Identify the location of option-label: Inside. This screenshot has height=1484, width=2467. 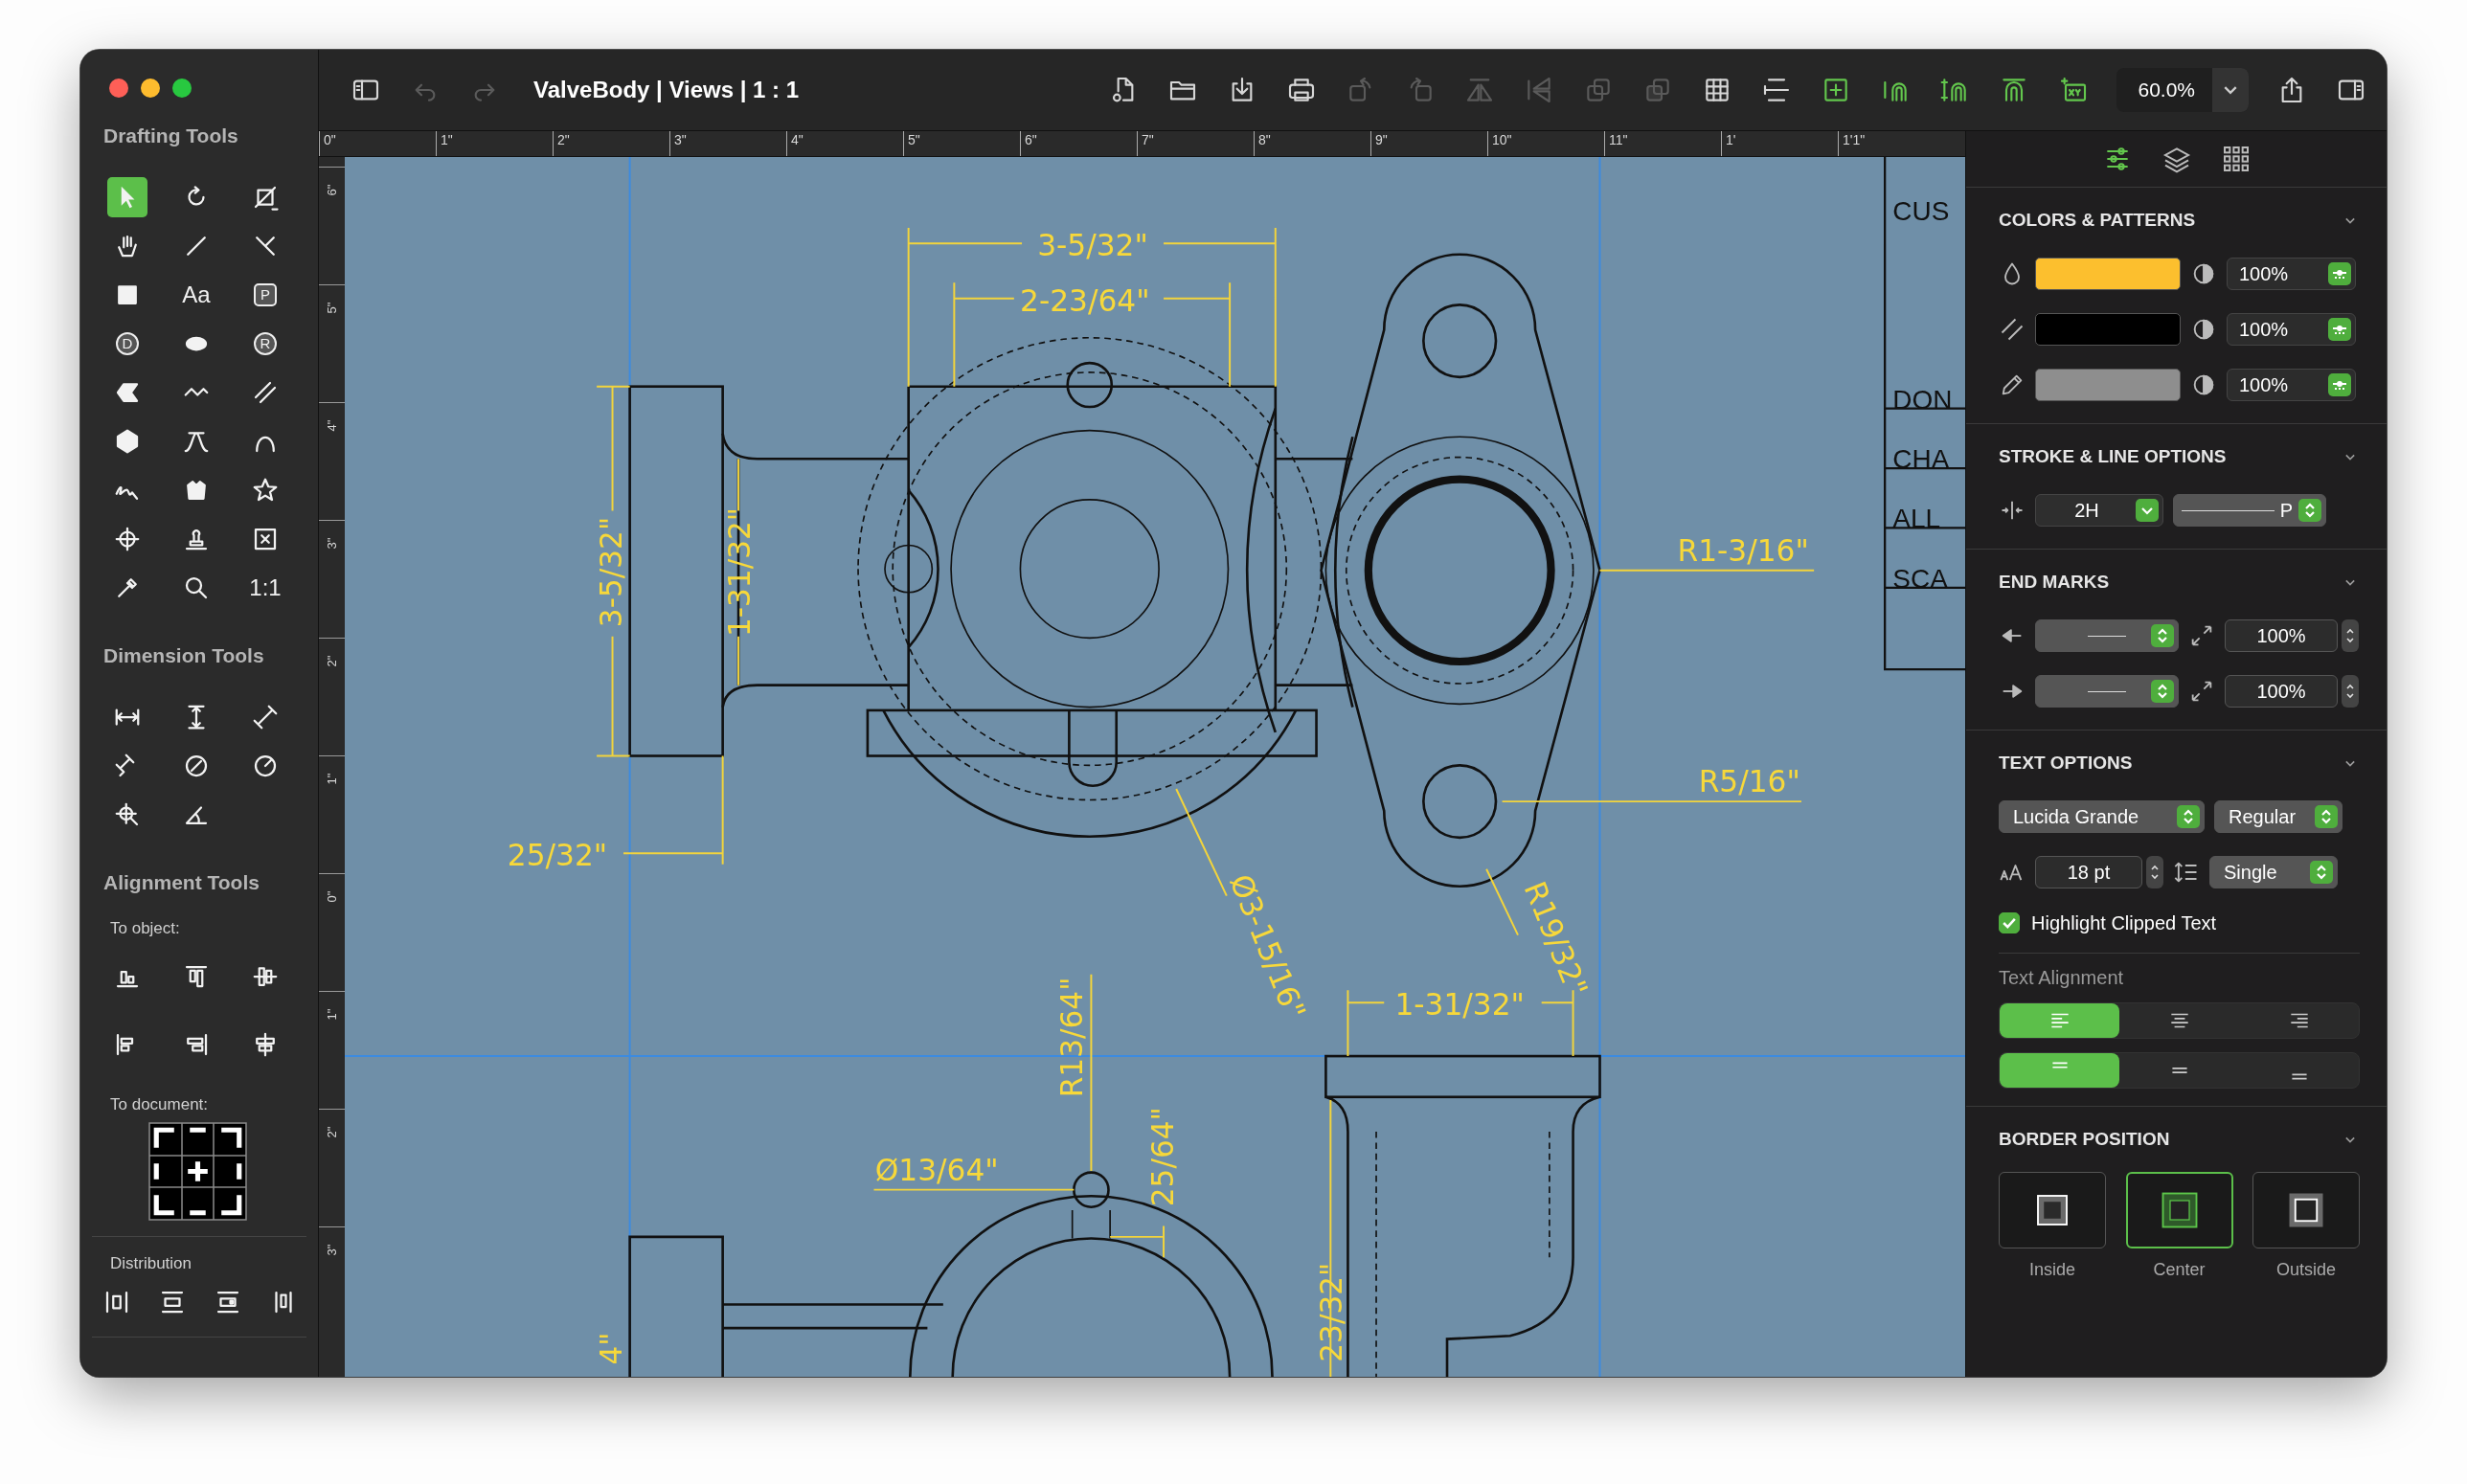
(2051, 1270).